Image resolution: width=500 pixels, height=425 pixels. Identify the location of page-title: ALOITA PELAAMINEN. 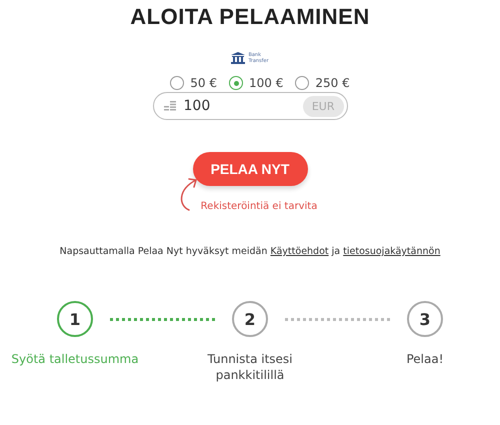
(250, 17).